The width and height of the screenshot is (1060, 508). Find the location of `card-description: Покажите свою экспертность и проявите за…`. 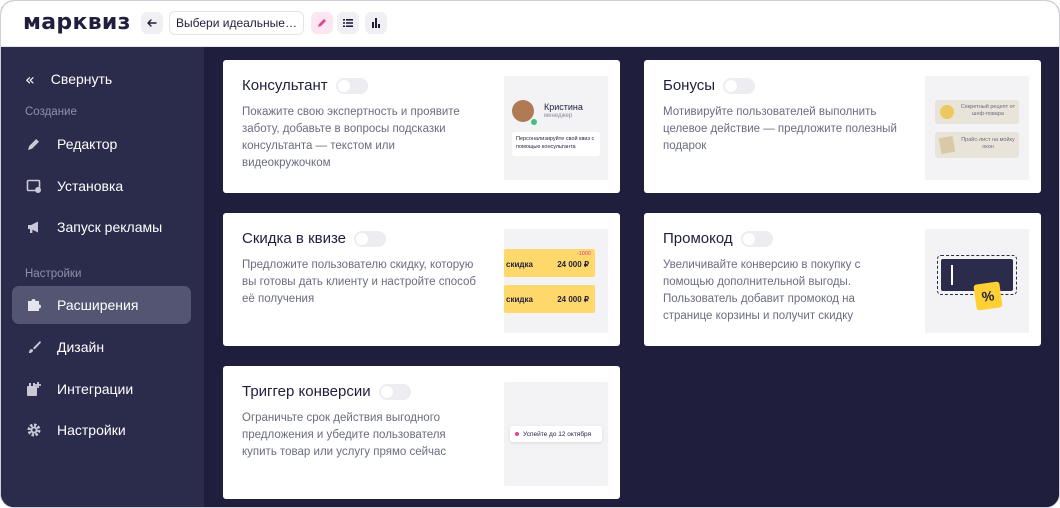

card-description: Покажите свою экспертность и проявите за… is located at coordinates (351, 137).